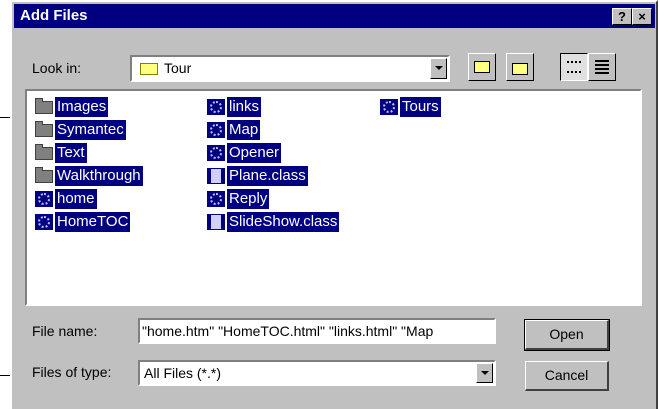 This screenshot has width=660, height=409. Describe the element at coordinates (183, 373) in the screenshot. I see `files-of-type-value: All Files (*.*)` at that location.